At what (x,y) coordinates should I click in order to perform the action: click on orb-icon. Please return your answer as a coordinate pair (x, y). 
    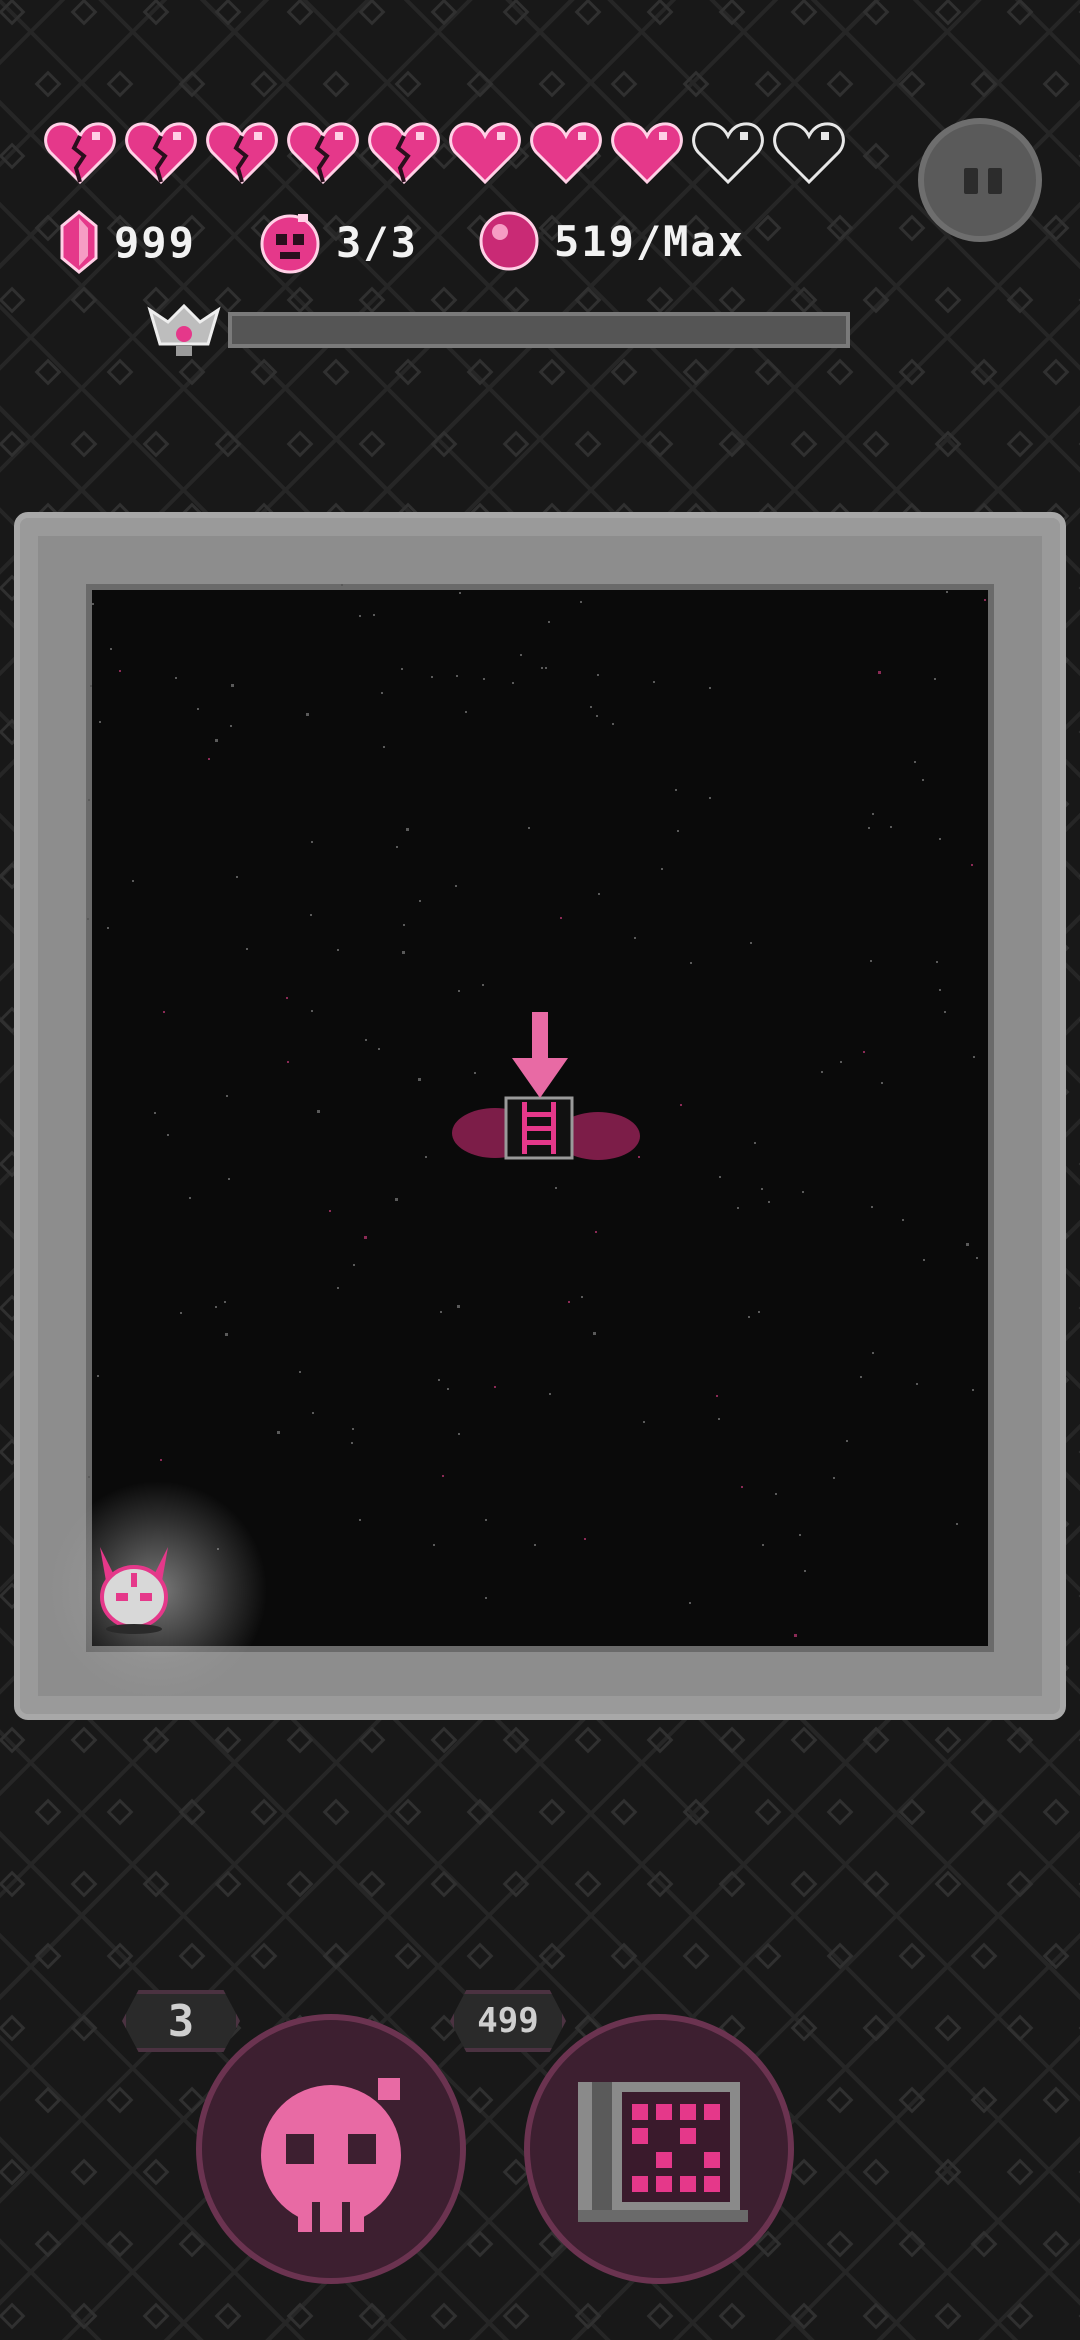
    Looking at the image, I should click on (509, 241).